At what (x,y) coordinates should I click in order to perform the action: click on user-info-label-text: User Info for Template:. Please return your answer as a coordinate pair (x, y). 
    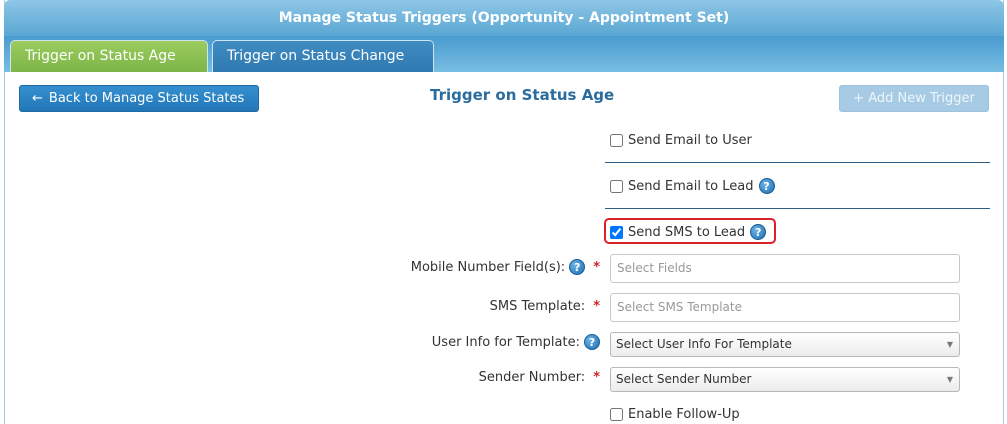
    Looking at the image, I should click on (505, 342).